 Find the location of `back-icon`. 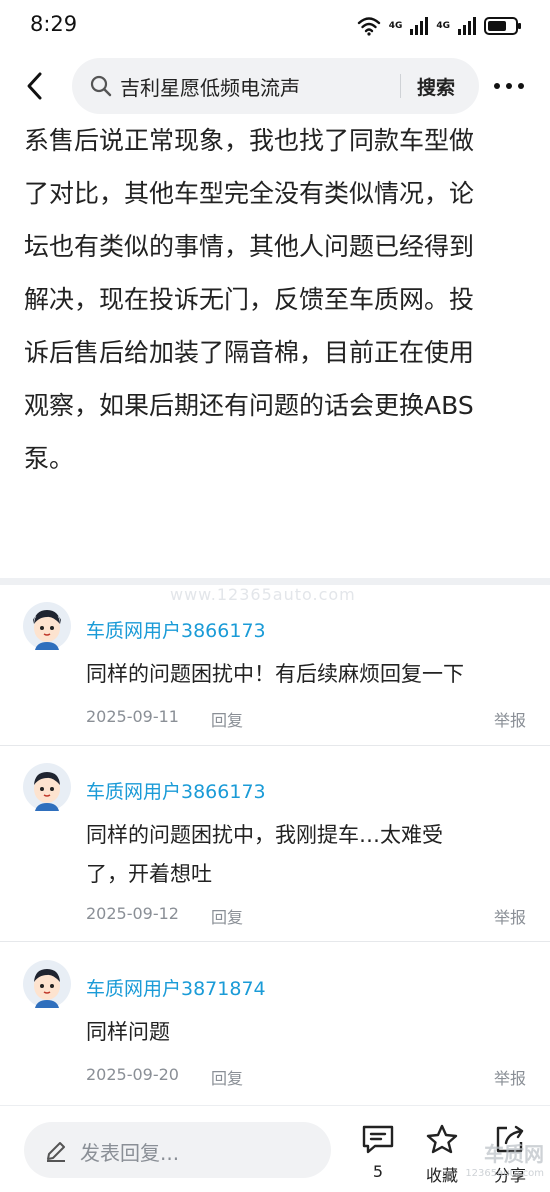

back-icon is located at coordinates (34, 86).